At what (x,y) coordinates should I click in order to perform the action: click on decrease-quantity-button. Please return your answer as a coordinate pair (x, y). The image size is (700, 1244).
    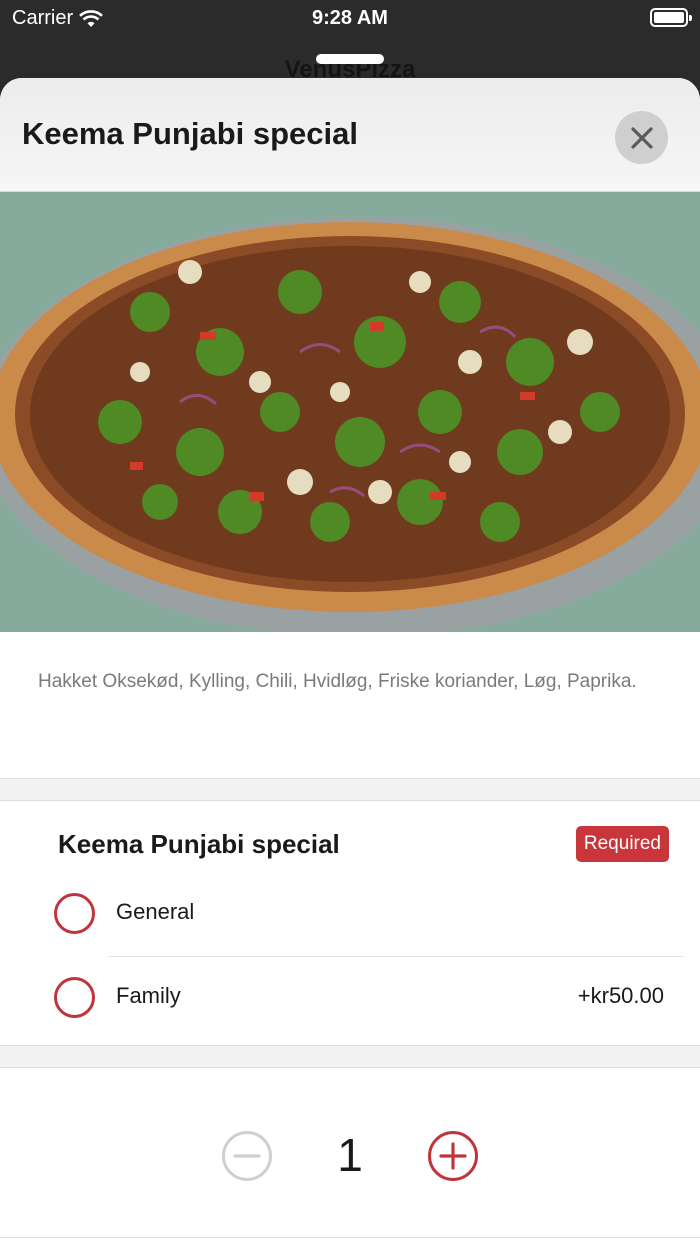
    Looking at the image, I should click on (247, 1156).